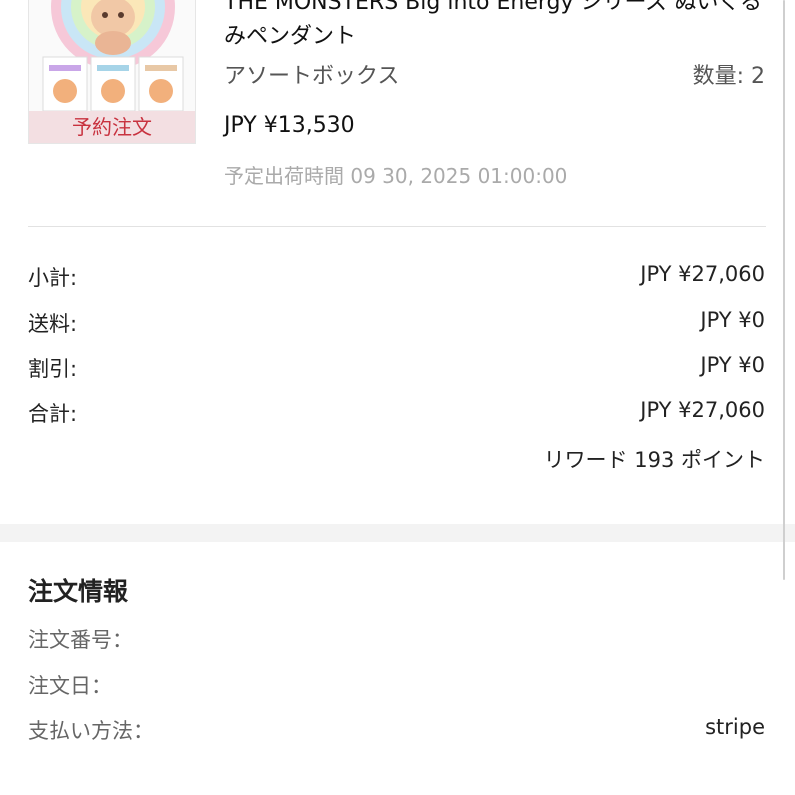 This screenshot has width=795, height=795. Describe the element at coordinates (80, 640) in the screenshot. I see `order-number-label: 注文番号：` at that location.